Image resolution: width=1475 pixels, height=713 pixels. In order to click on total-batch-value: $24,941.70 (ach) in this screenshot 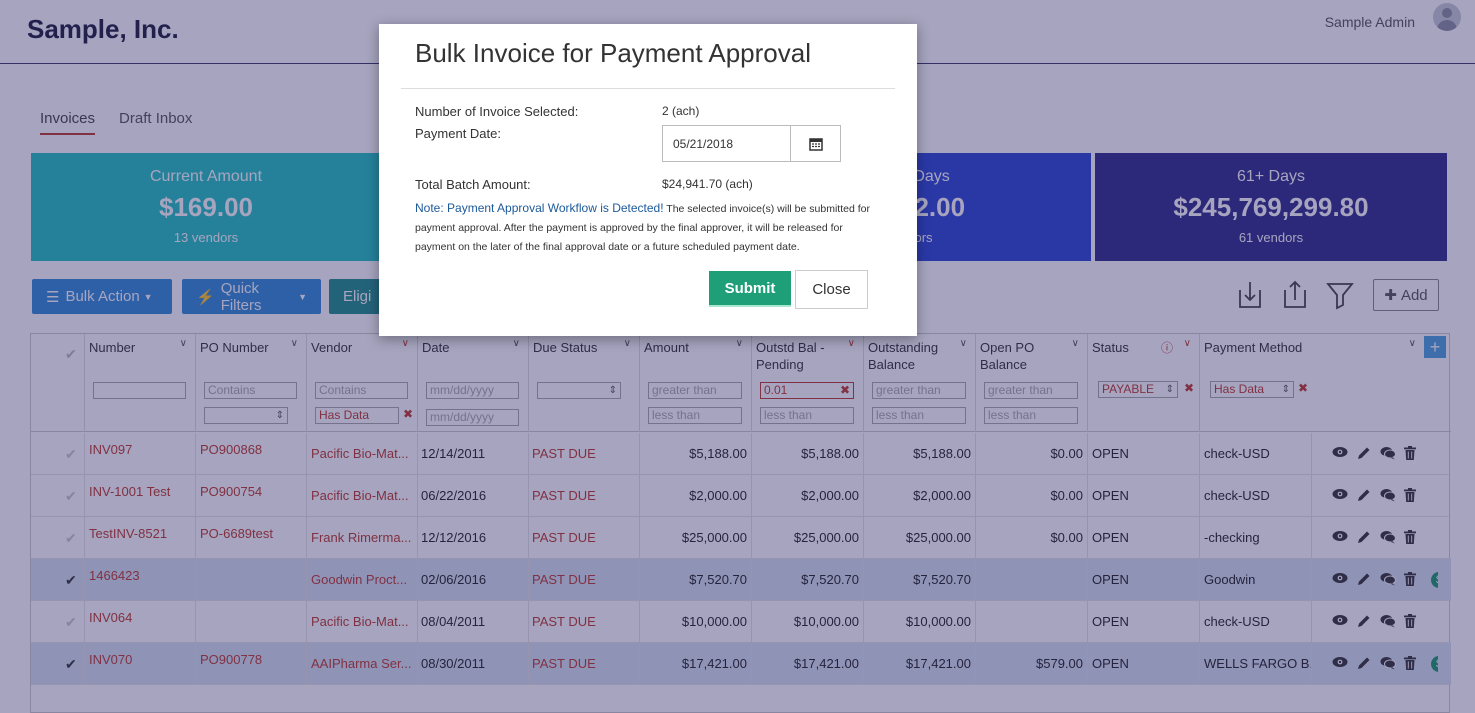, I will do `click(707, 184)`.